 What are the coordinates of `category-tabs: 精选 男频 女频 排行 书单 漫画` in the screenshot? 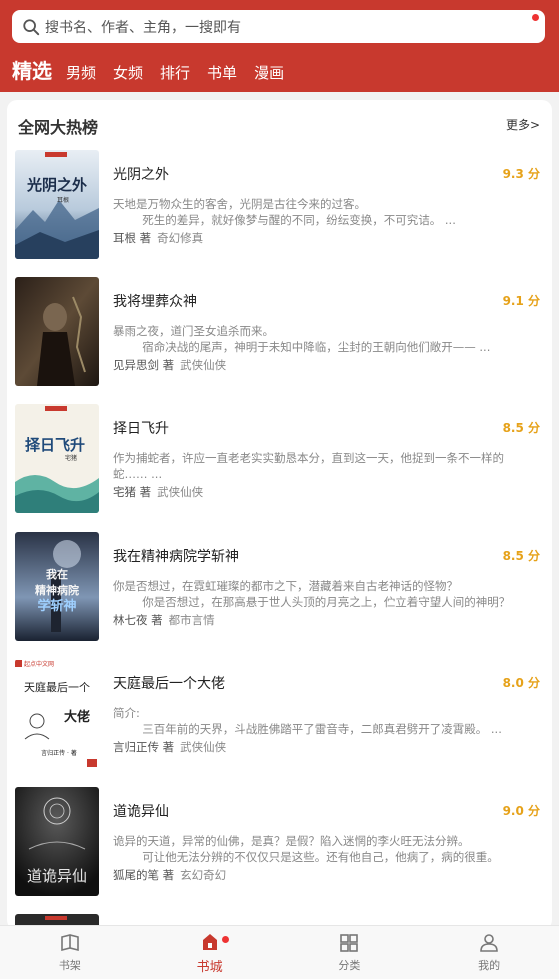 It's located at (156, 70).